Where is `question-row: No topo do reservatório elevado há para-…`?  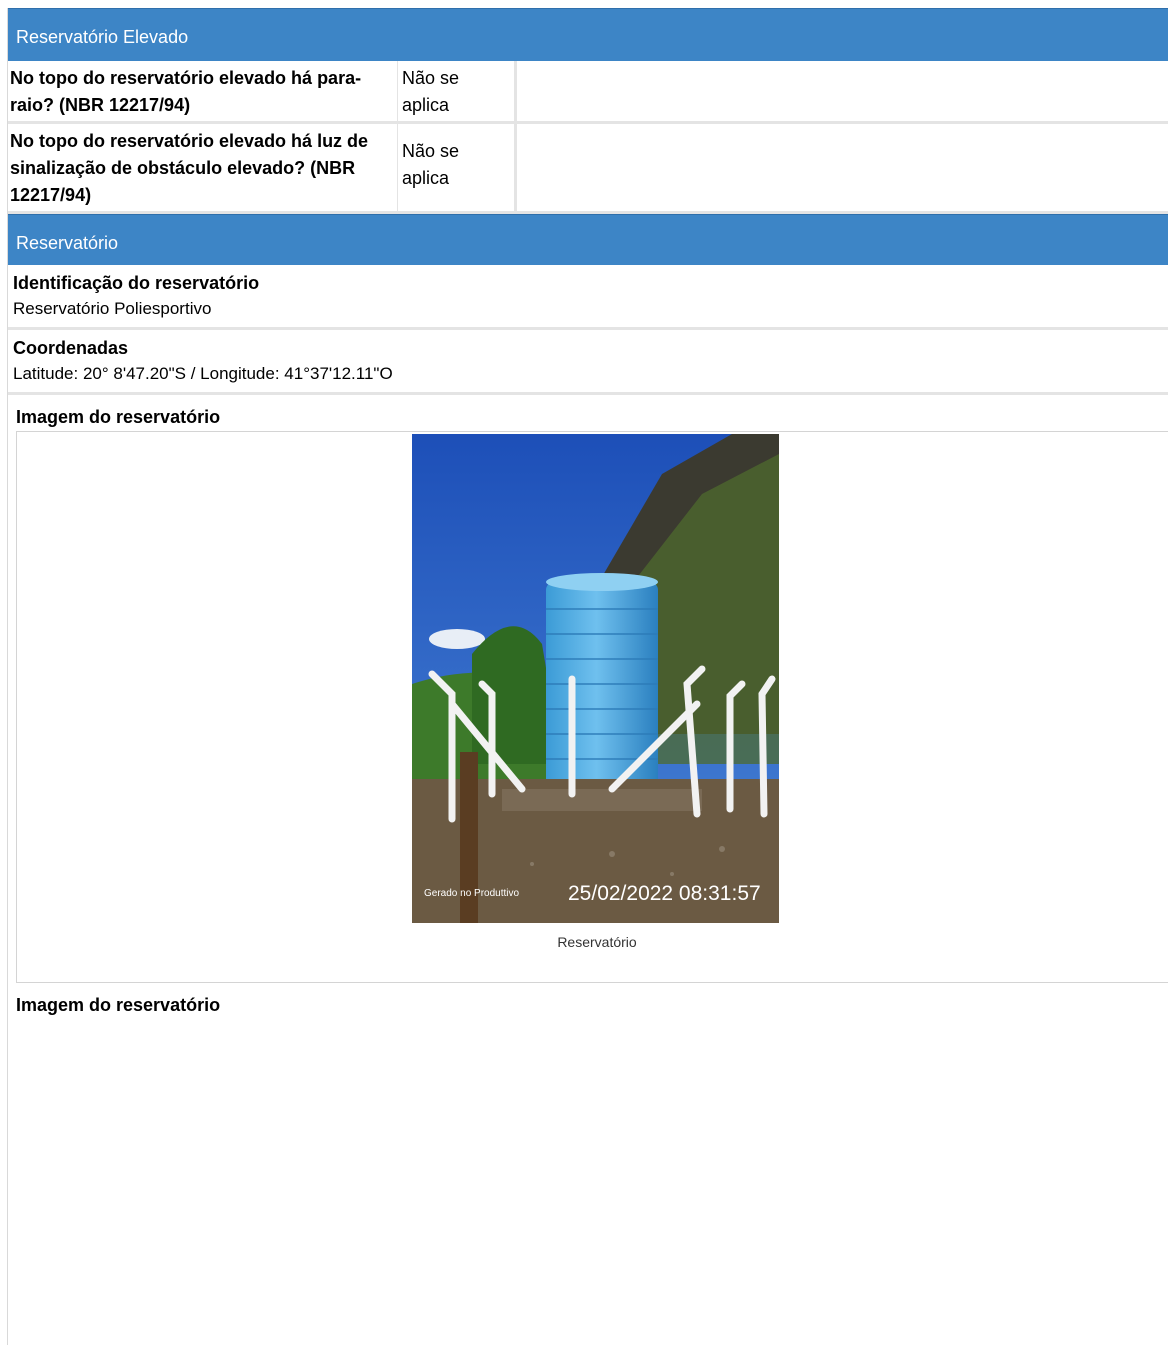
question-row: No topo do reservatório elevado há para-… is located at coordinates (588, 92).